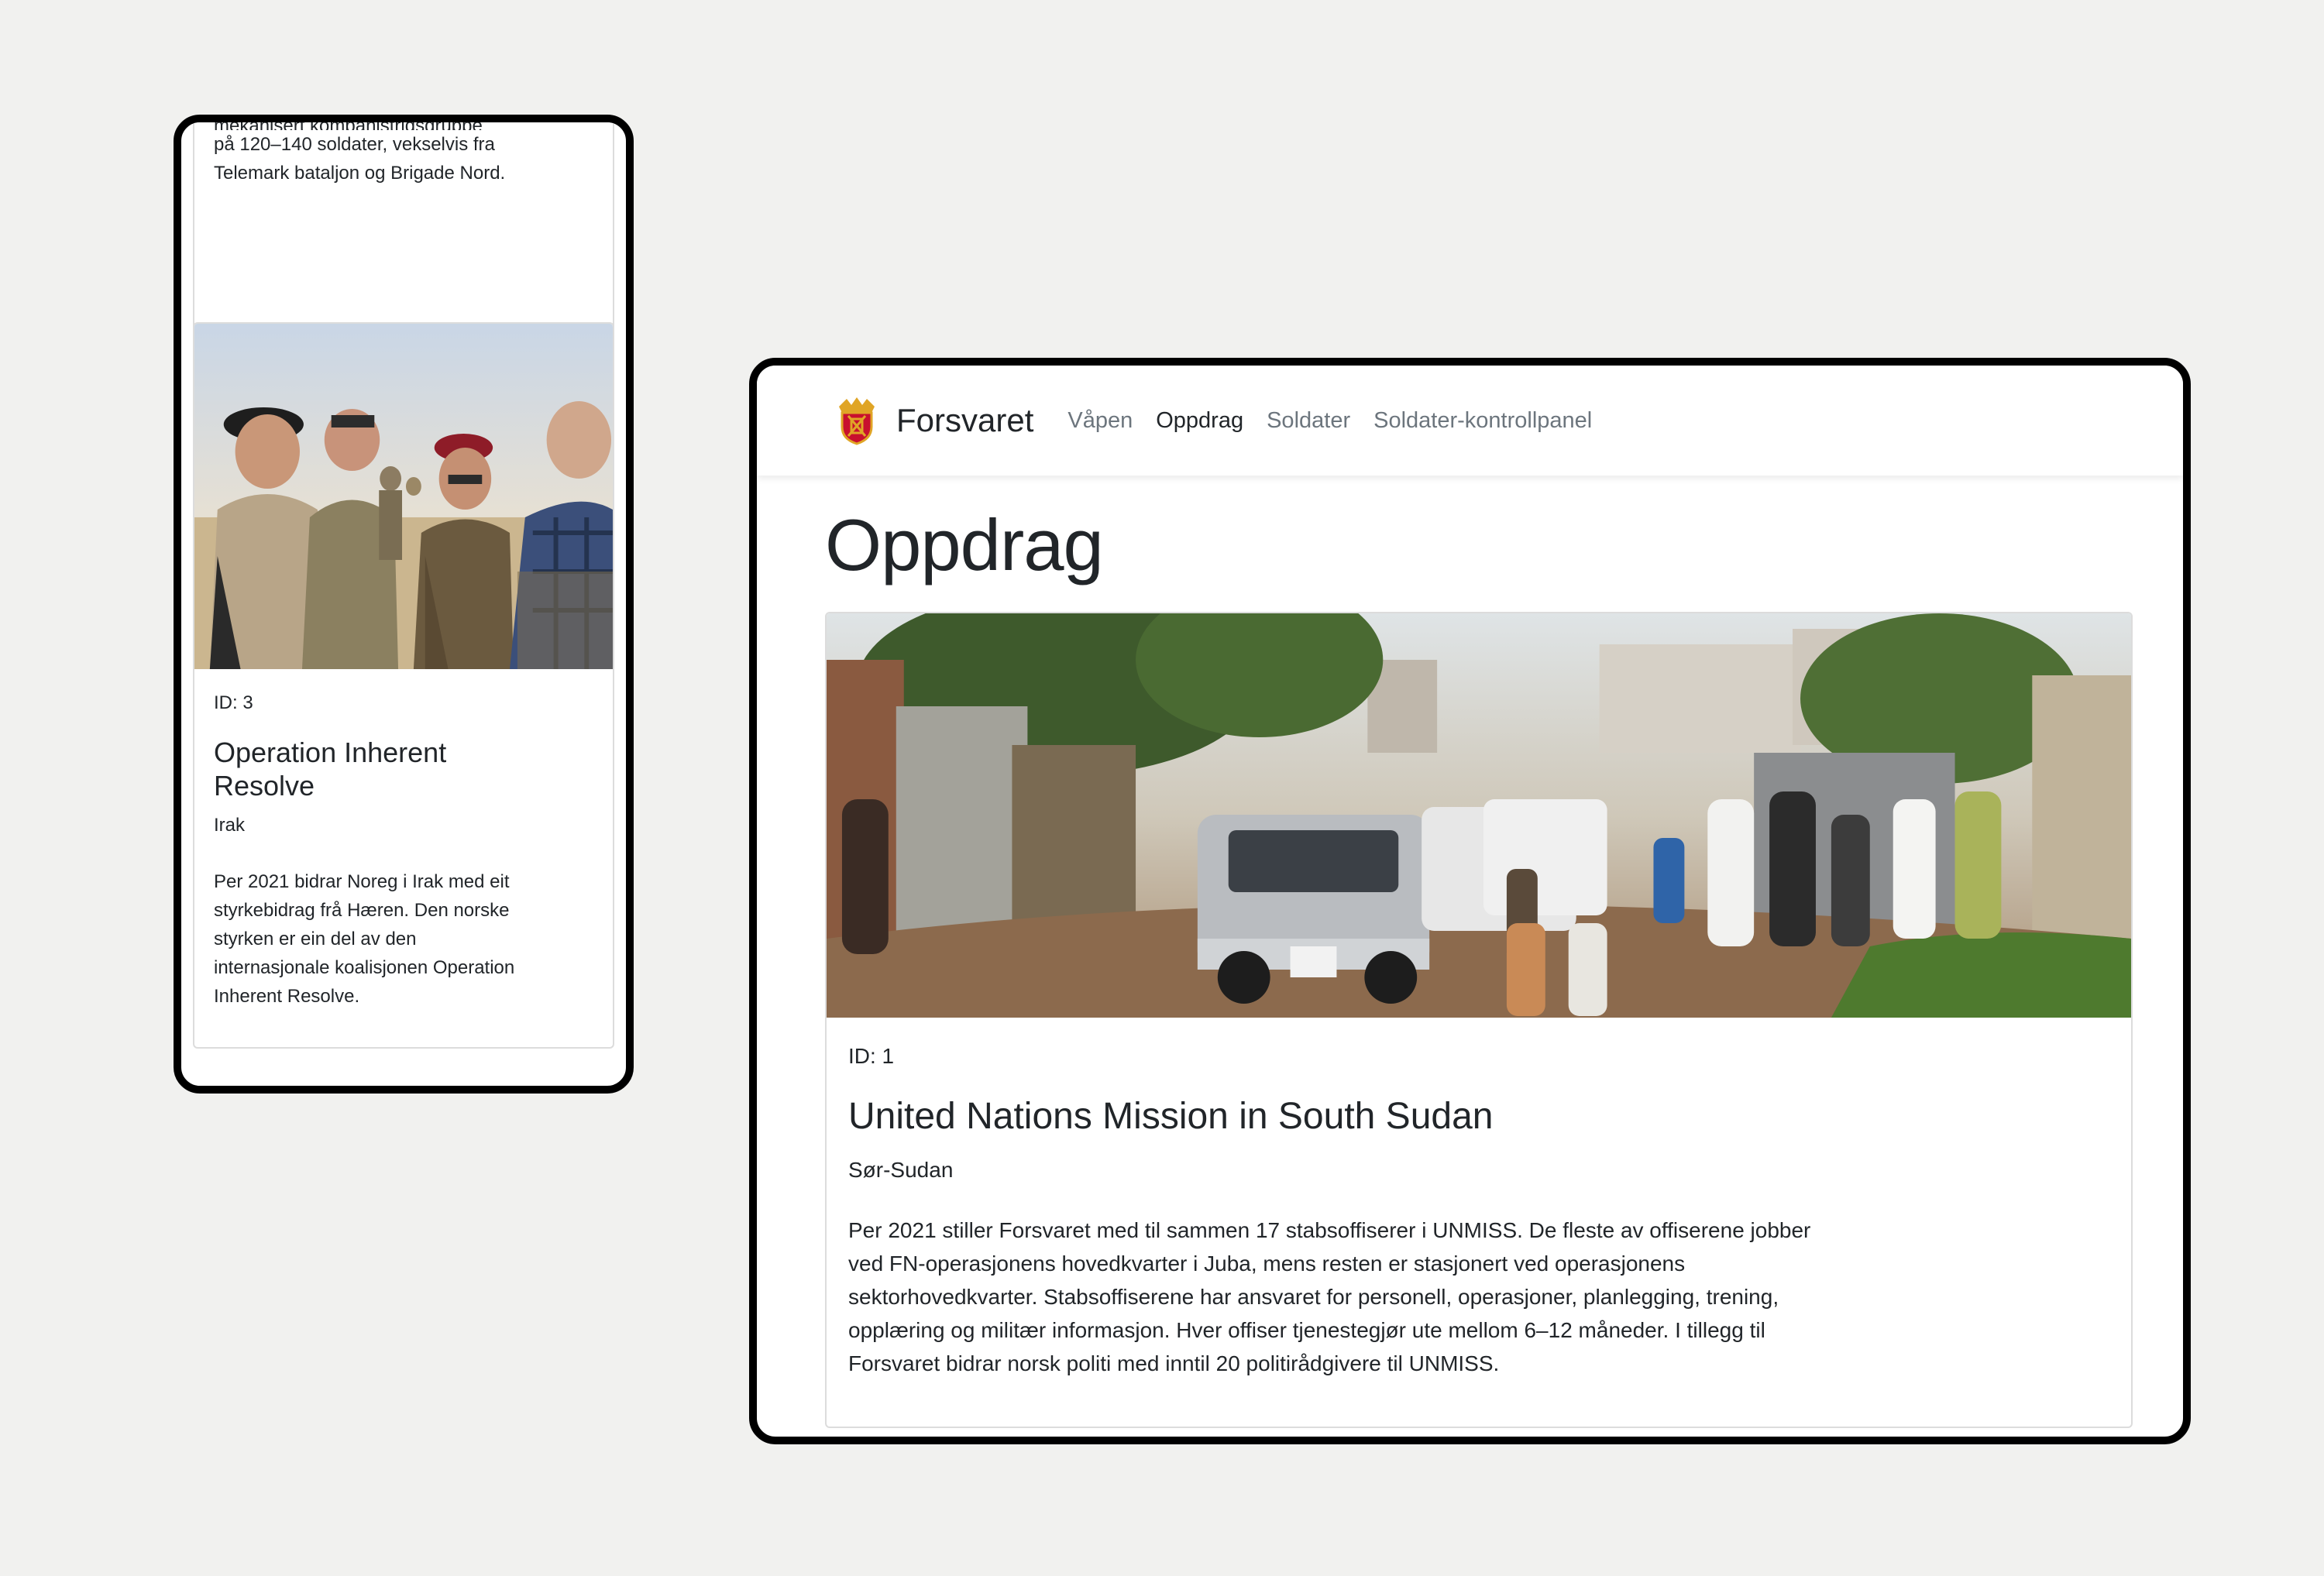  I want to click on brand-name: Forsvaret, so click(965, 420).